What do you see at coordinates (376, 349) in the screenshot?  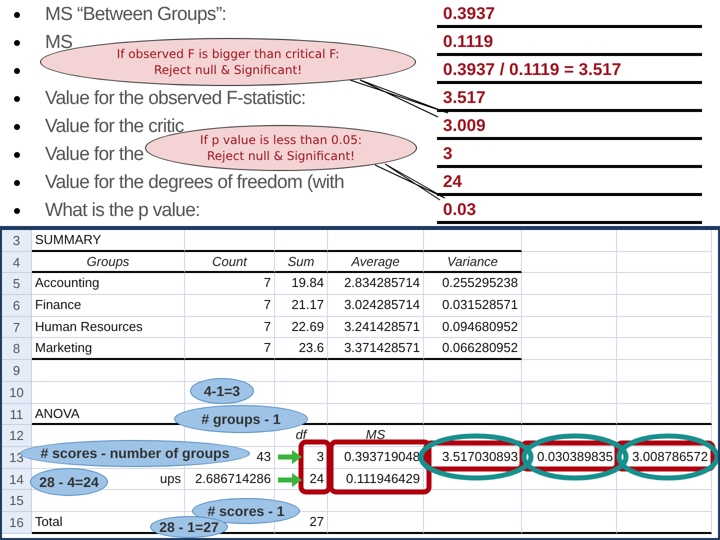 I see `table-cell: 3.371428571` at bounding box center [376, 349].